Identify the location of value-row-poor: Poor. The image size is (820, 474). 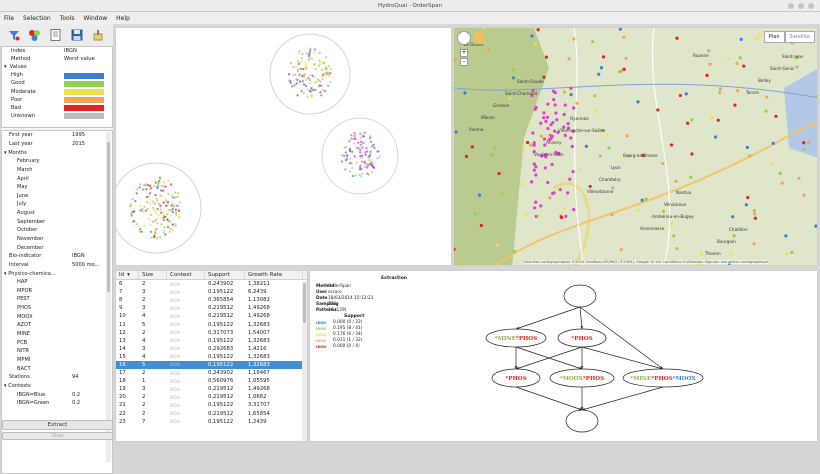
(57, 100).